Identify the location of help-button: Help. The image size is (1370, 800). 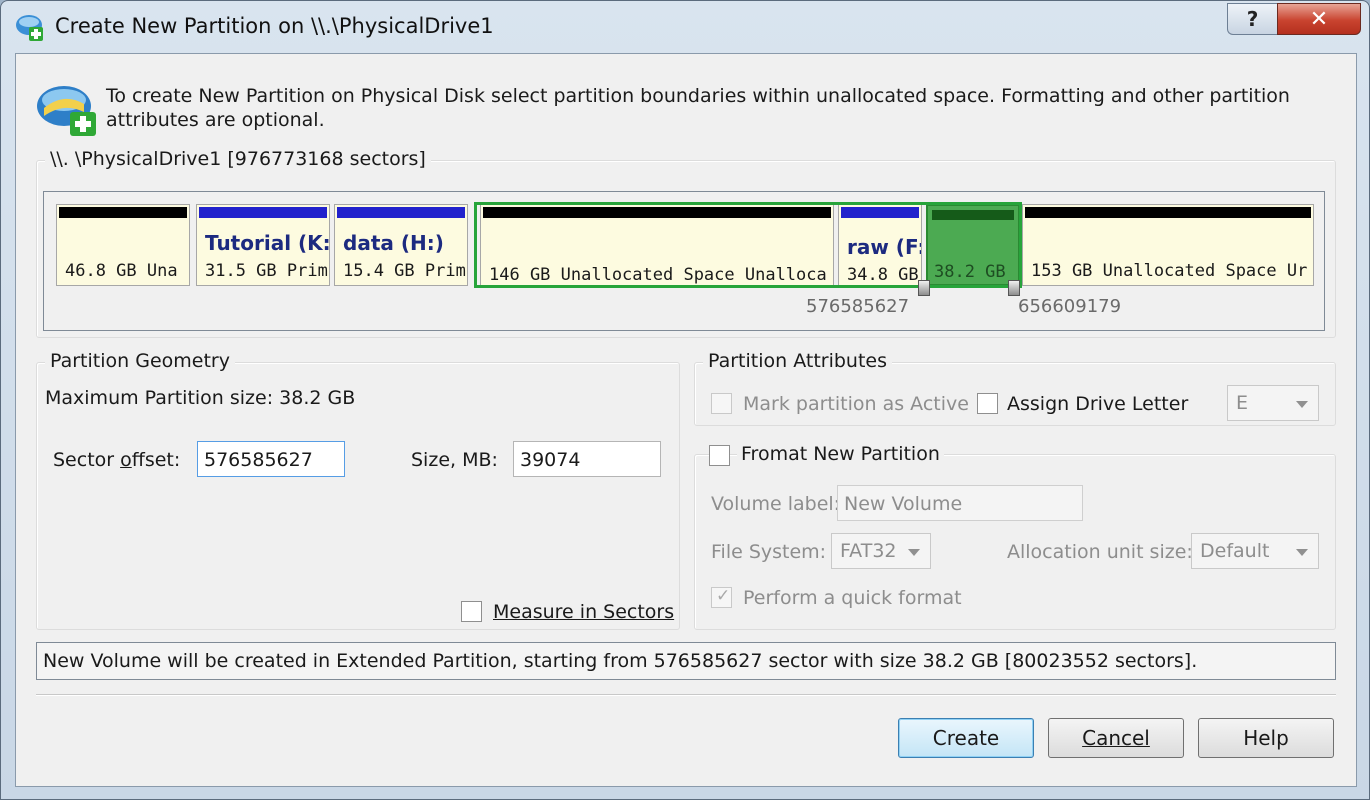
(1266, 738).